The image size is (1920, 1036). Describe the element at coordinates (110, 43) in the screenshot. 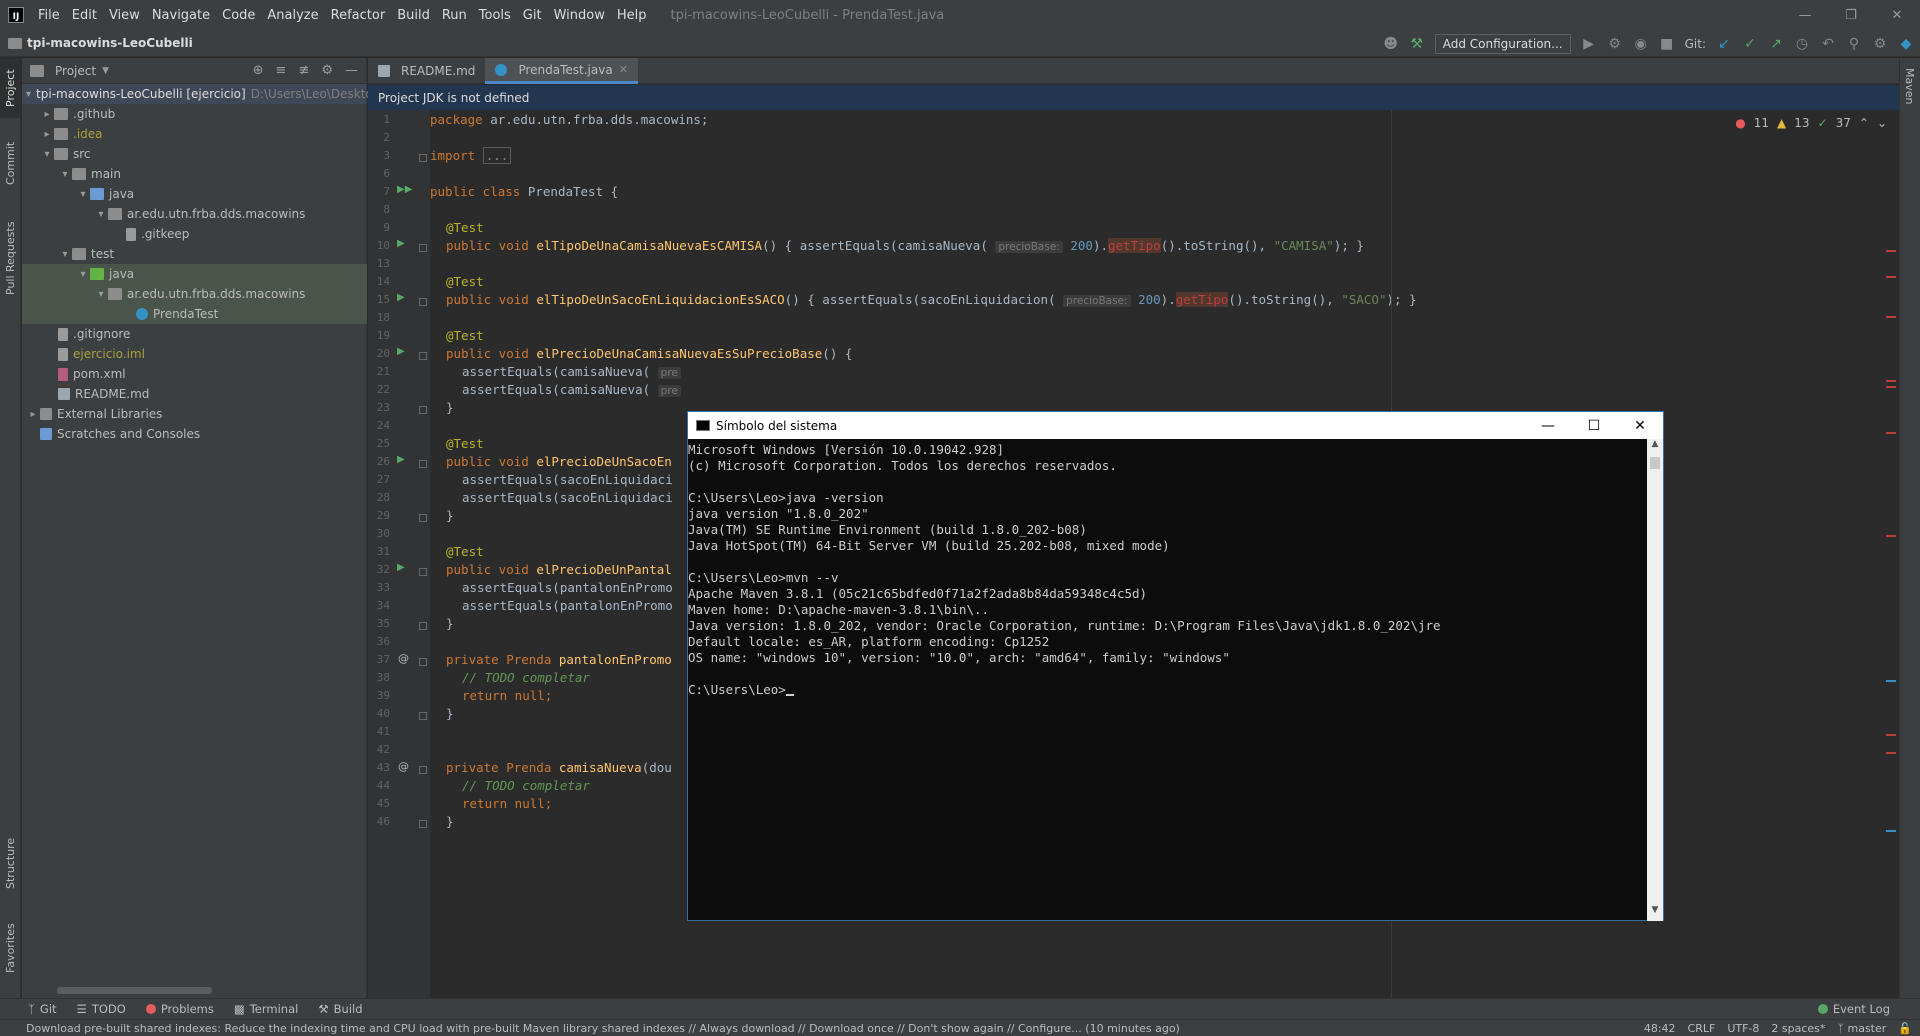

I see `breadcrumb-project: tpi-macowins-LeoCubelli` at that location.